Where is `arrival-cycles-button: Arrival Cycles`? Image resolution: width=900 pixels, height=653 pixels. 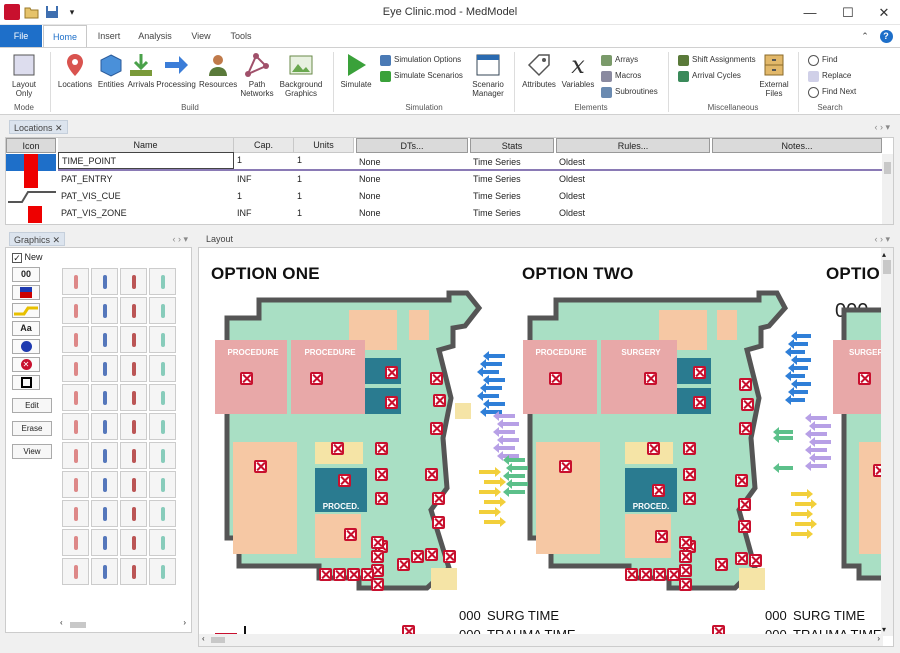 arrival-cycles-button: Arrival Cycles is located at coordinates (709, 76).